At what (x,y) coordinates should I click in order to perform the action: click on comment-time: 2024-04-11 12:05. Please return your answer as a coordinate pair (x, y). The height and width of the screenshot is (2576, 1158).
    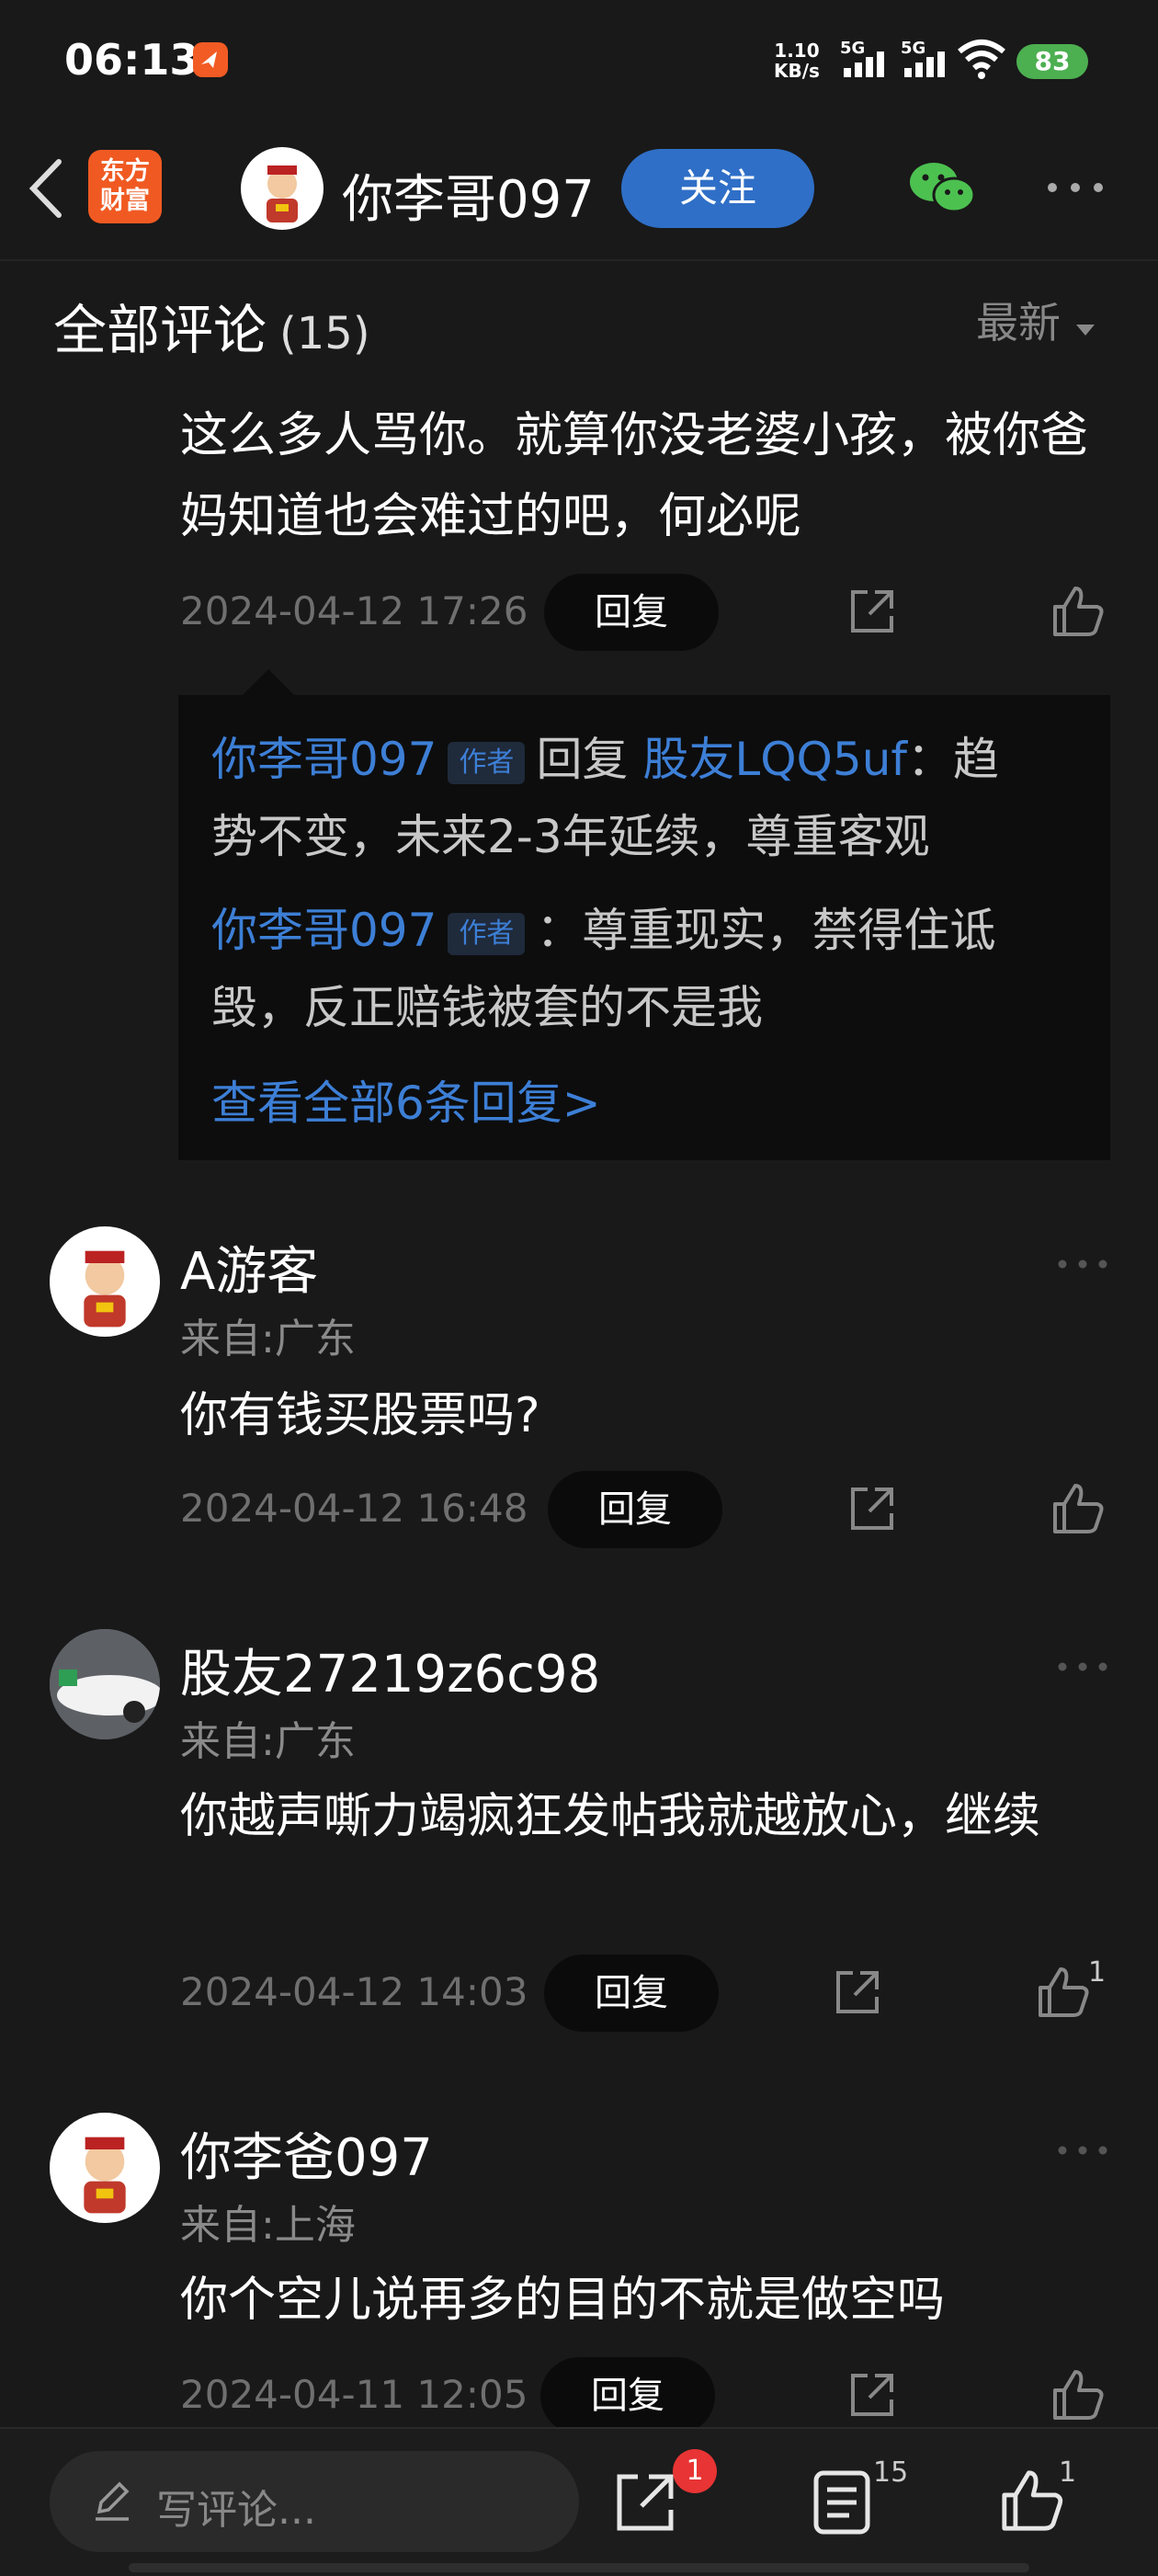
    Looking at the image, I should click on (354, 2394).